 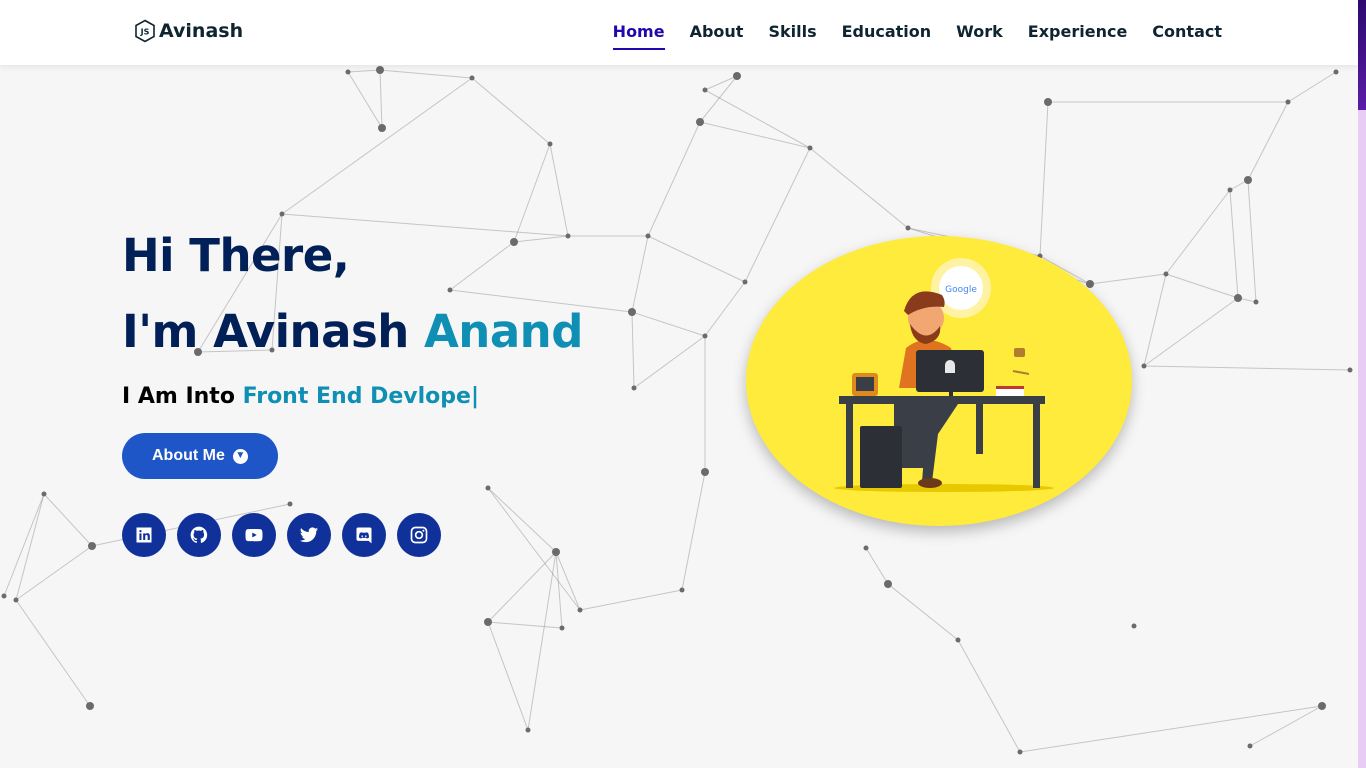 I want to click on nav-home: Home, so click(x=638, y=36).